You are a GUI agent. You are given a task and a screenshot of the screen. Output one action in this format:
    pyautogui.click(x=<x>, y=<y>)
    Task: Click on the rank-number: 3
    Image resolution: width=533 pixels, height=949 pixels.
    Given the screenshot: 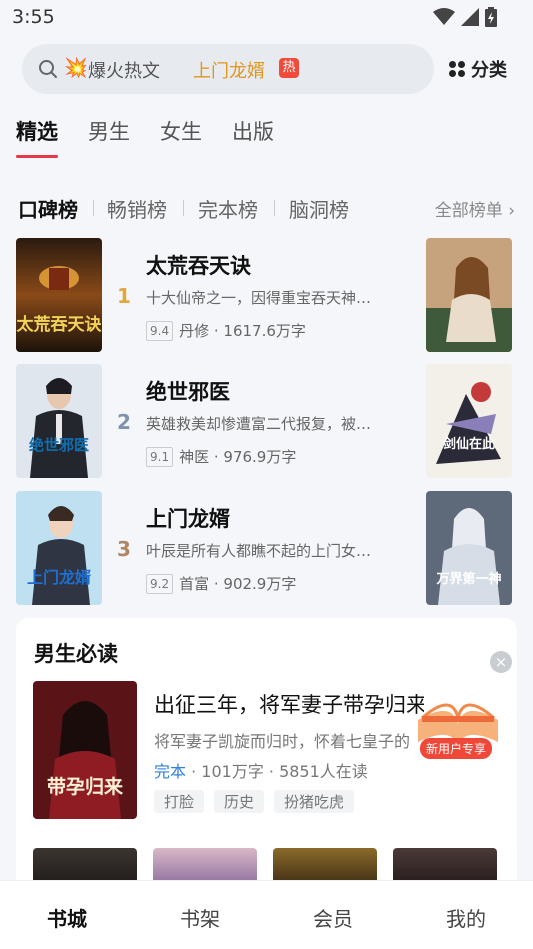 What is the action you would take?
    pyautogui.click(x=124, y=549)
    